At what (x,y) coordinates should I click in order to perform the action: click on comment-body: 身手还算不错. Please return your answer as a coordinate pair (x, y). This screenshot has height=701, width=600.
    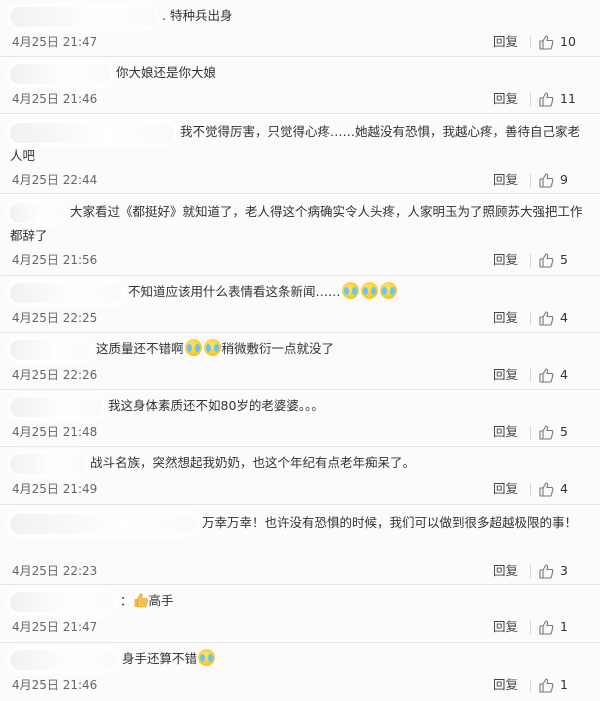
    Looking at the image, I should click on (300, 657).